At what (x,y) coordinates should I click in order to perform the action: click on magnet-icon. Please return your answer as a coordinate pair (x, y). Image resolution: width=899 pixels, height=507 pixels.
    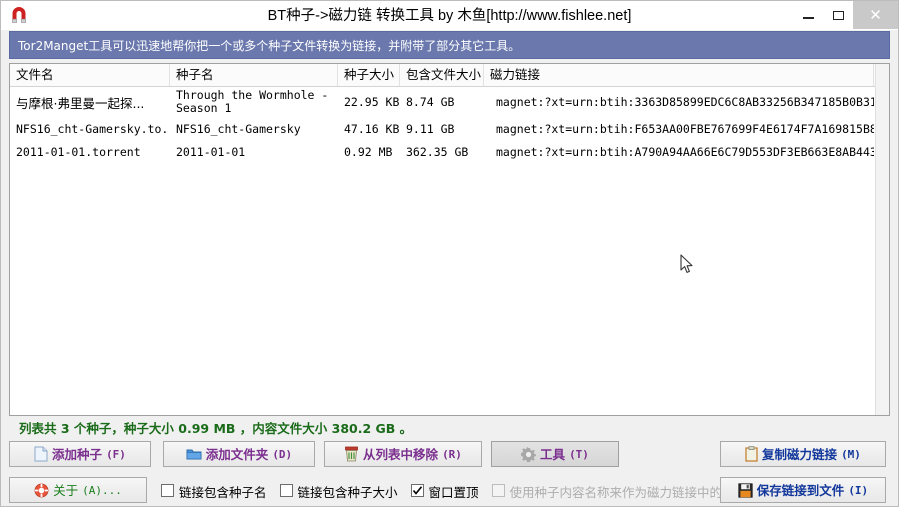
    Looking at the image, I should click on (19, 16).